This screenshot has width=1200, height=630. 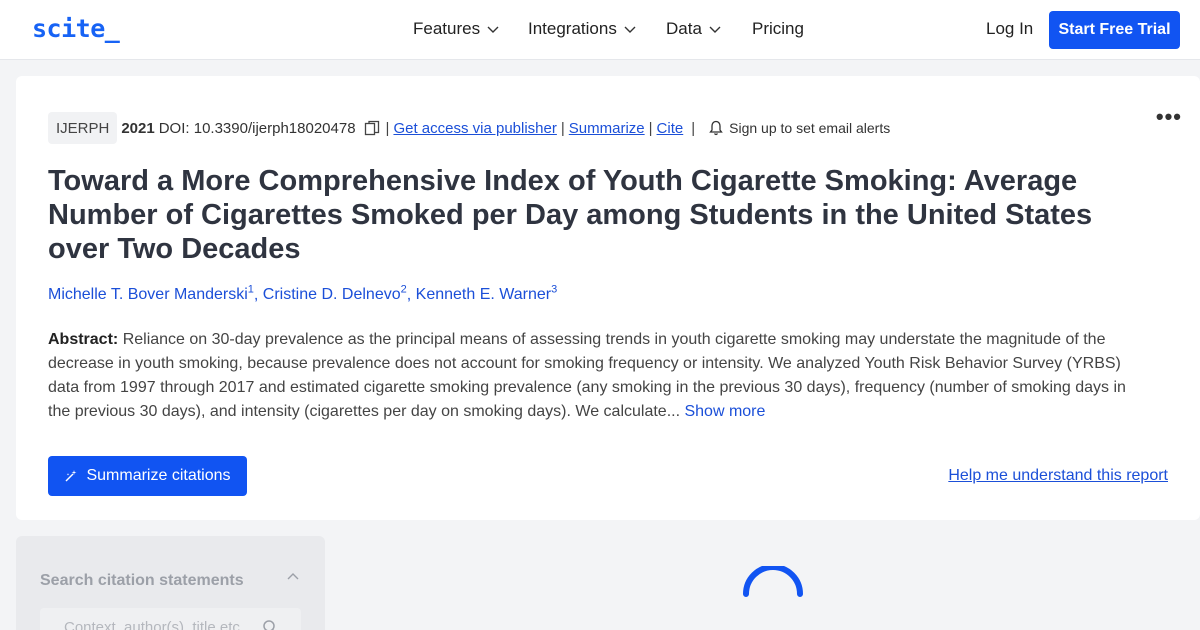 I want to click on journal-badge: IJERPH, so click(x=83, y=128).